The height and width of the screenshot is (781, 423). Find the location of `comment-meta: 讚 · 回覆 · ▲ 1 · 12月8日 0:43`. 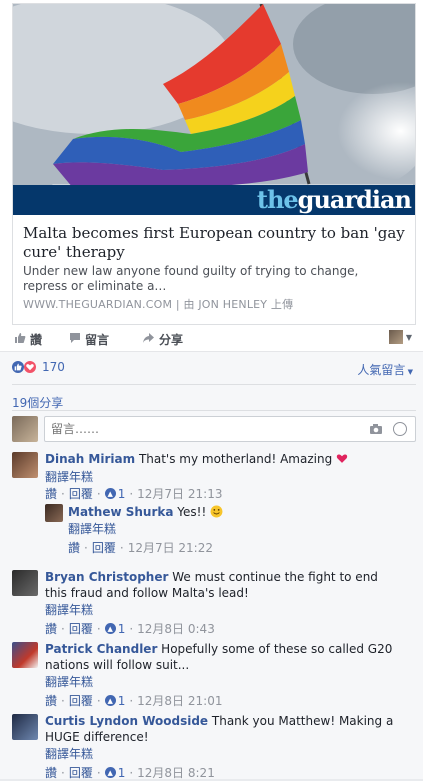

comment-meta: 讚 · 回覆 · ▲ 1 · 12月8日 0:43 is located at coordinates (130, 628).